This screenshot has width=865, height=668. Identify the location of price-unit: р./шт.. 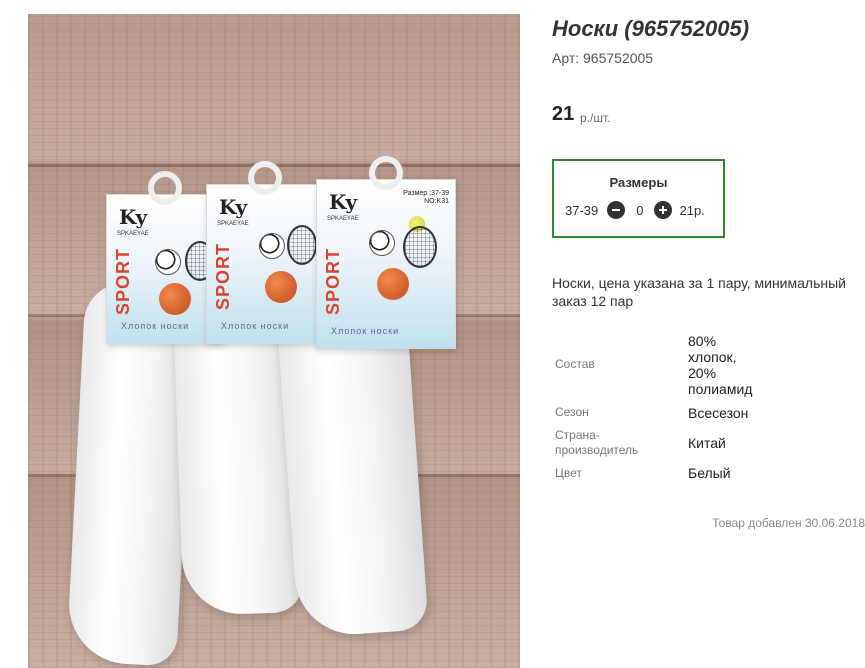
(595, 118).